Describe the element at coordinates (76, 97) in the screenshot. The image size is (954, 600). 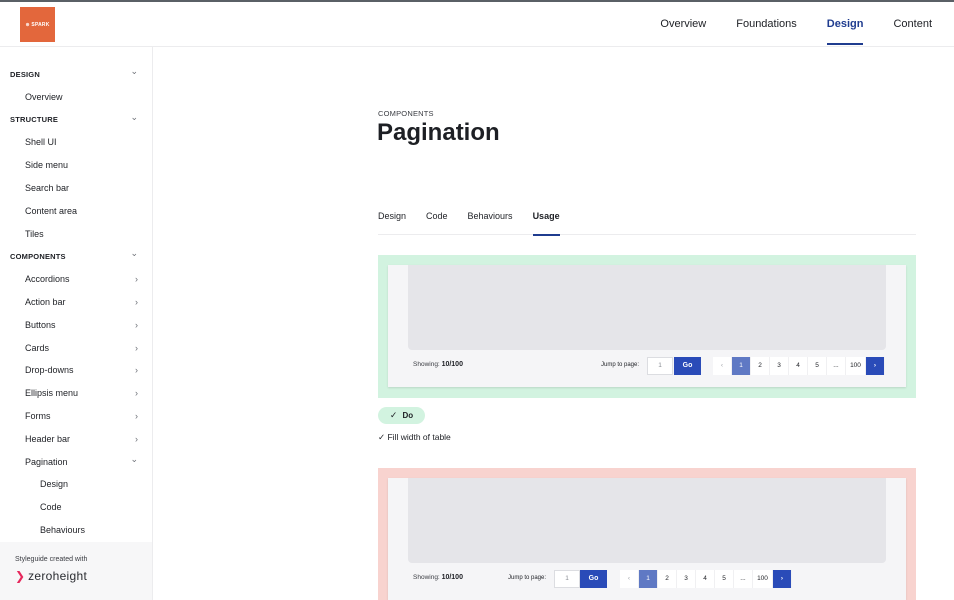
I see `sidebar-item-overview: Overview` at that location.